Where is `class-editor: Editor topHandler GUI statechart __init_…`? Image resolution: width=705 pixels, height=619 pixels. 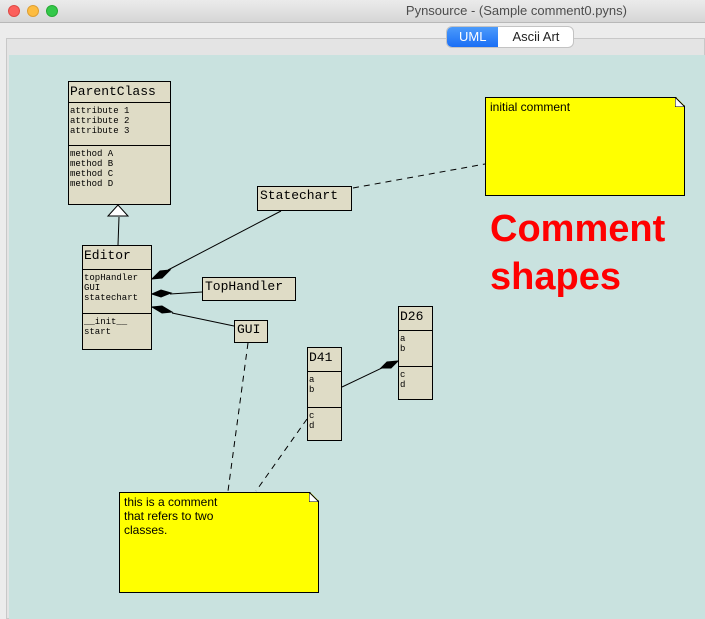 class-editor: Editor topHandler GUI statechart __init_… is located at coordinates (117, 297).